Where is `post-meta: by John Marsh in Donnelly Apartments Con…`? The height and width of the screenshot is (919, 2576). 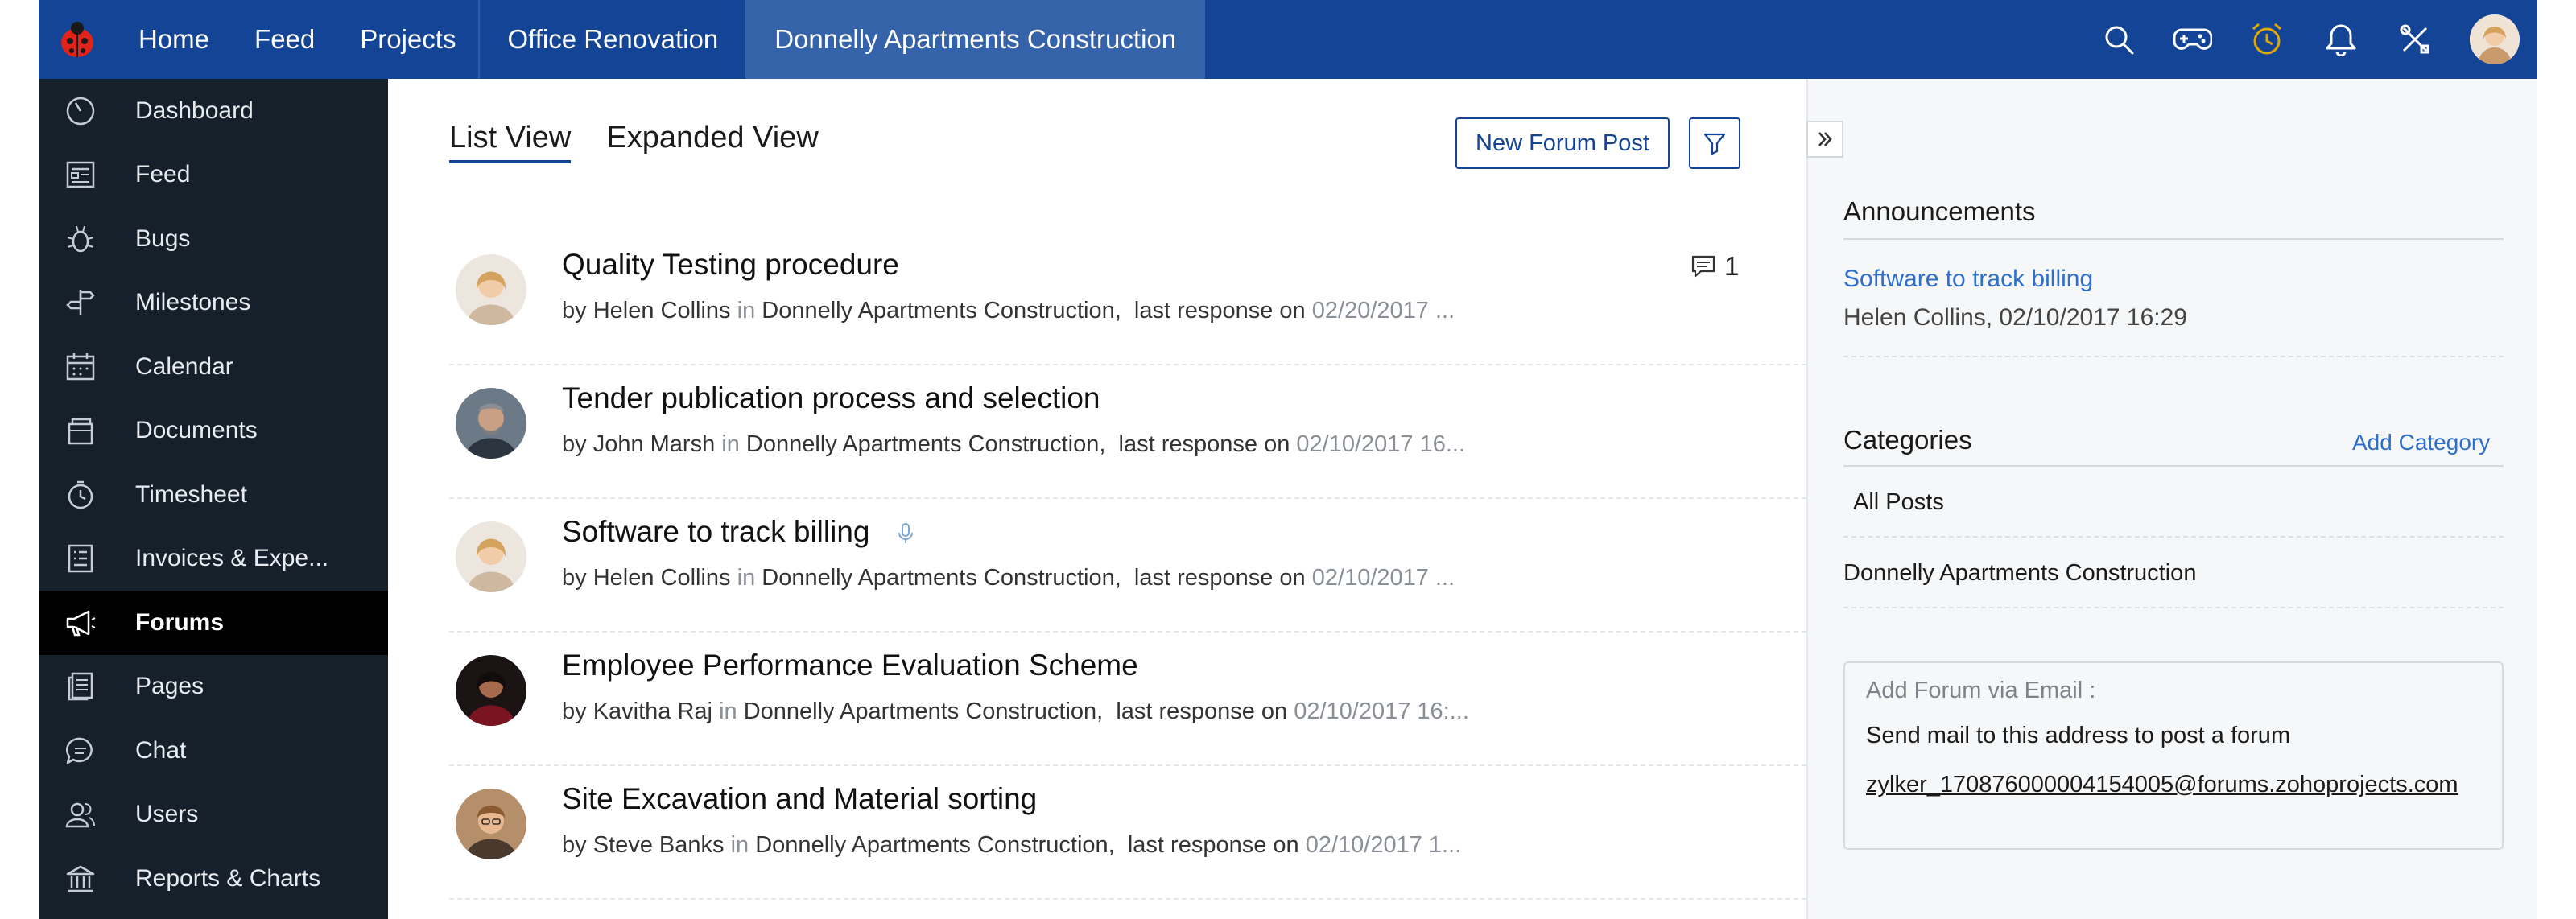 post-meta: by John Marsh in Donnelly Apartments Con… is located at coordinates (1013, 445).